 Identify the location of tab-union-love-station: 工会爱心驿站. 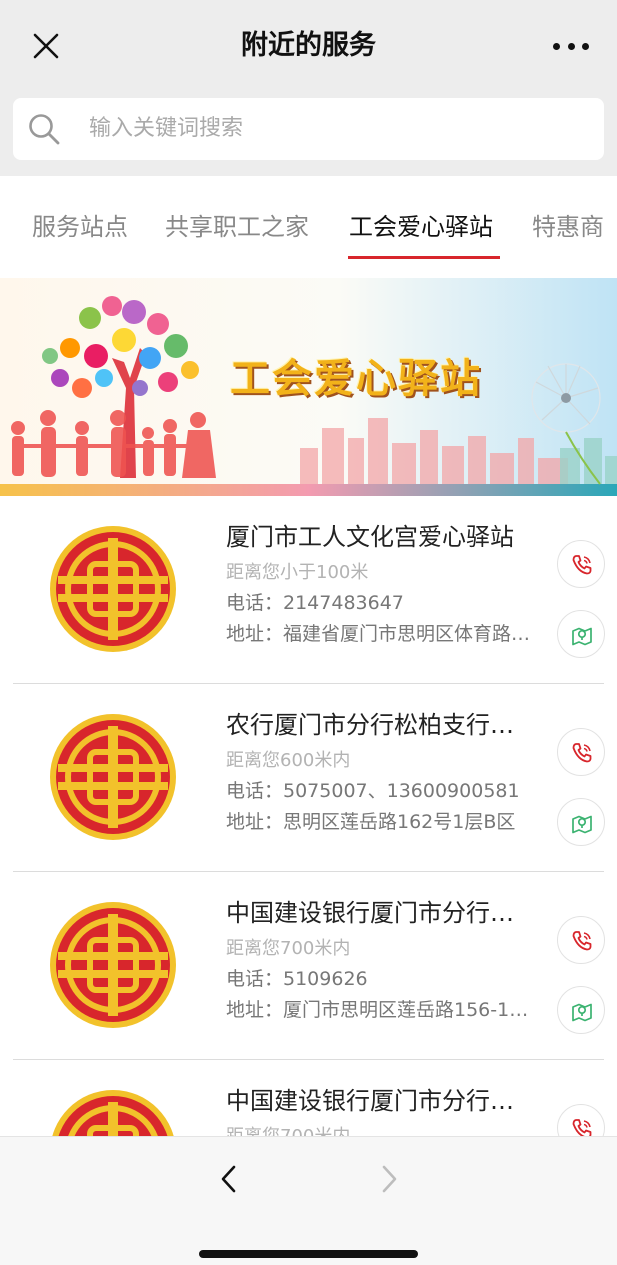
(421, 227).